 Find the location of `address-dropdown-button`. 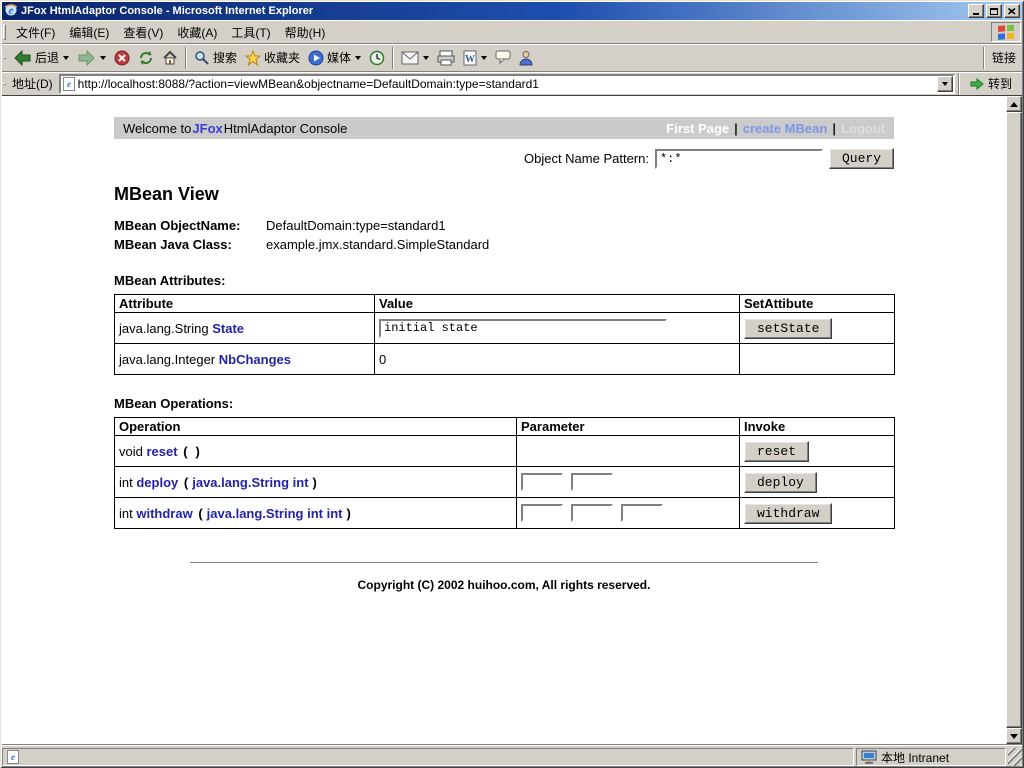

address-dropdown-button is located at coordinates (944, 83).